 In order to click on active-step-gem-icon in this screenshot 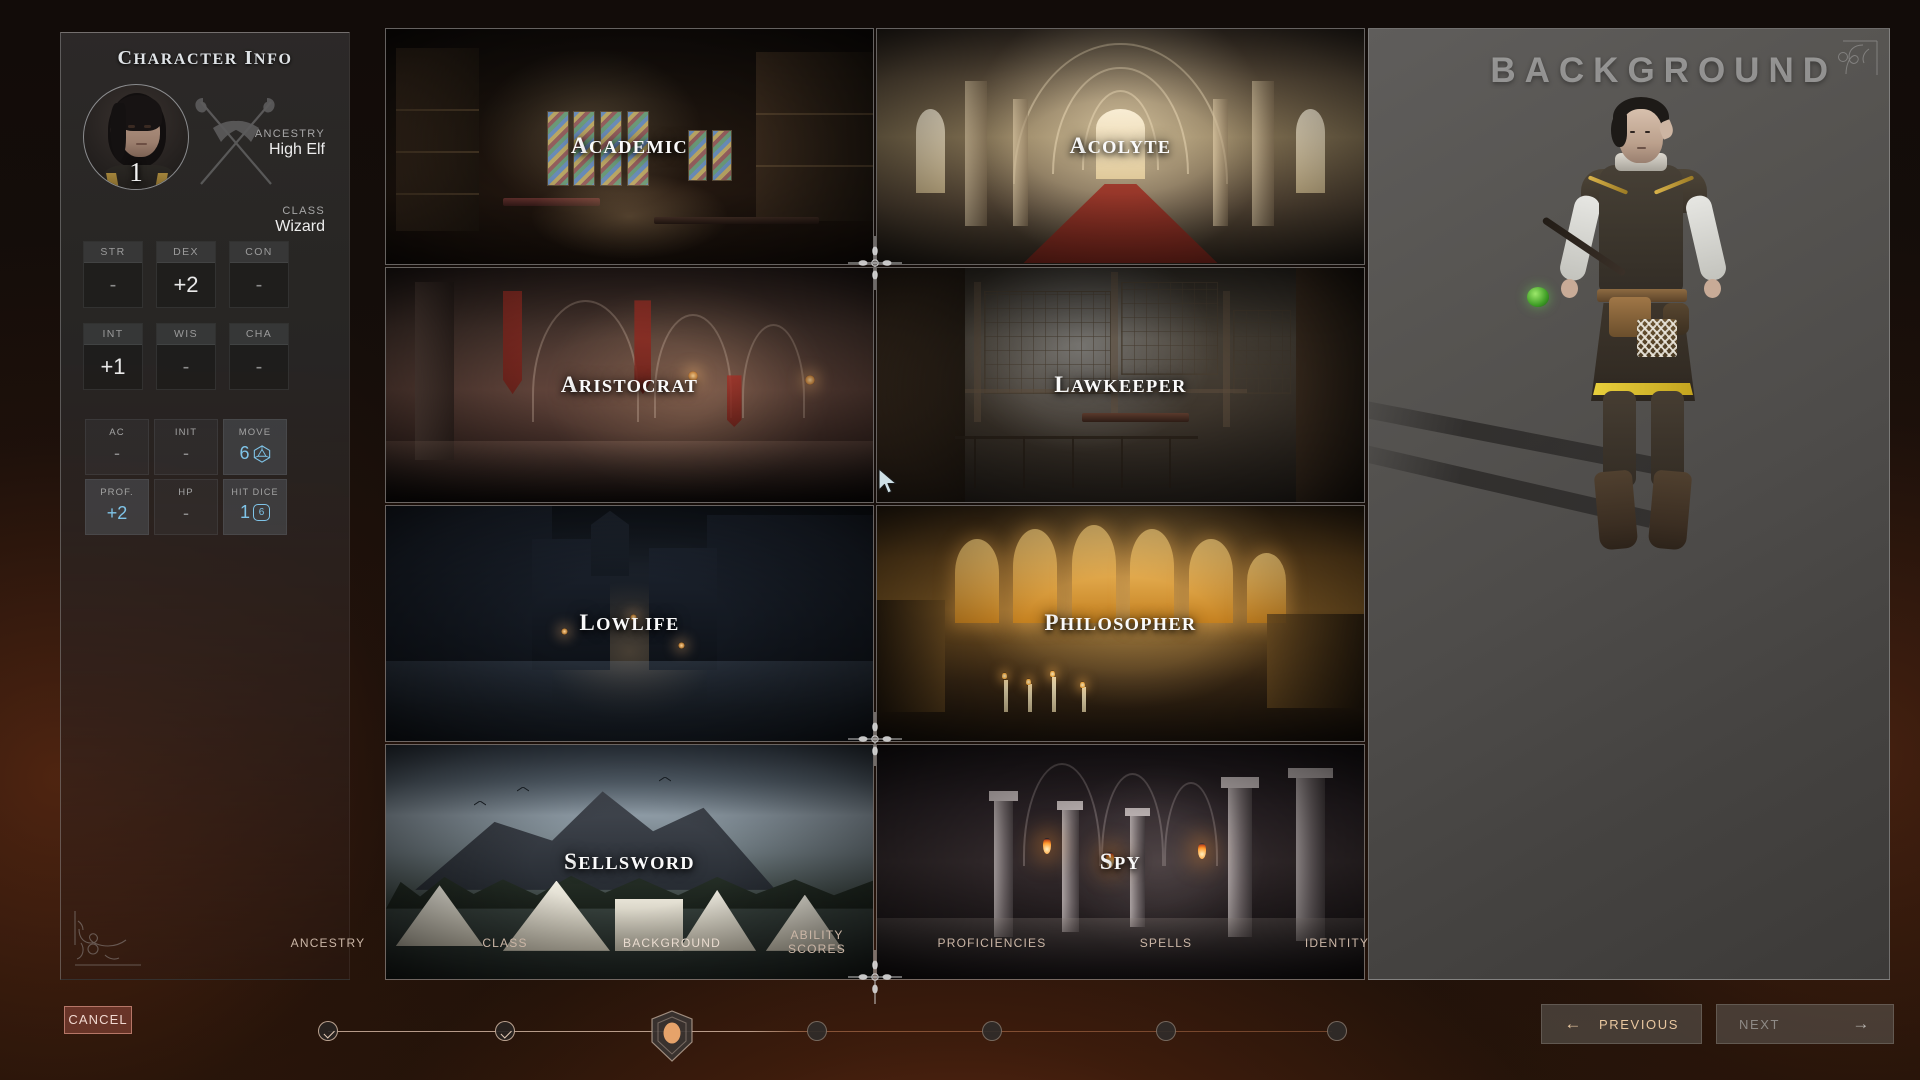, I will do `click(672, 1036)`.